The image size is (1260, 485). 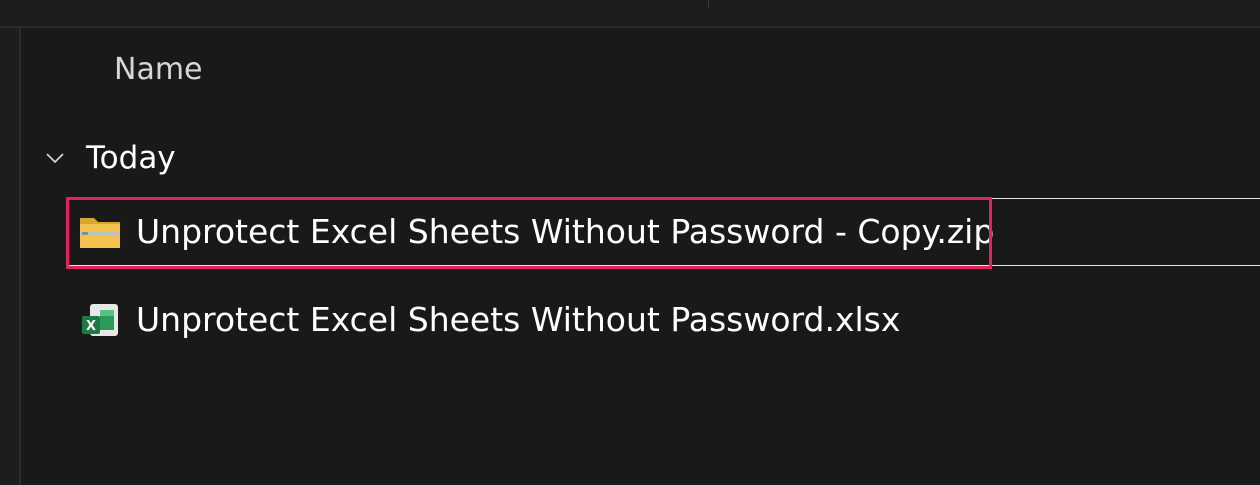 I want to click on excel-file-icon: X, so click(x=100, y=320).